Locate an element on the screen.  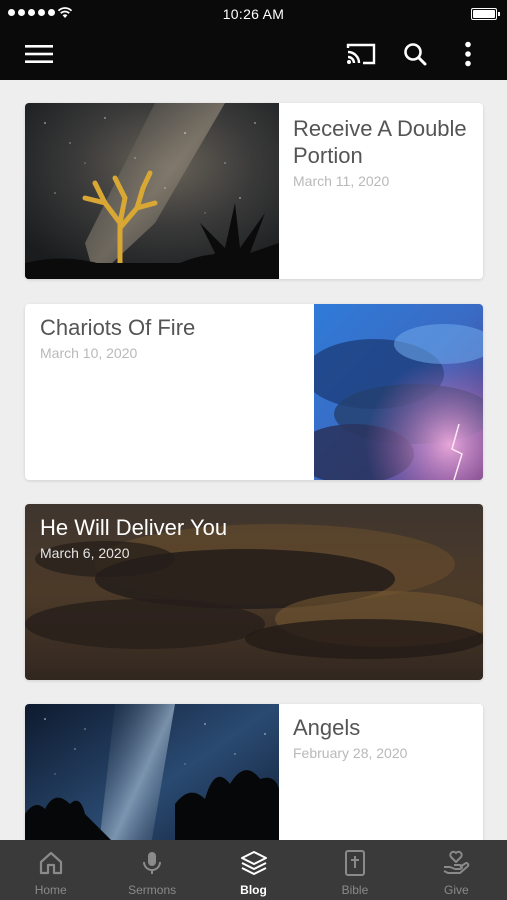
app-bar is located at coordinates (253, 54).